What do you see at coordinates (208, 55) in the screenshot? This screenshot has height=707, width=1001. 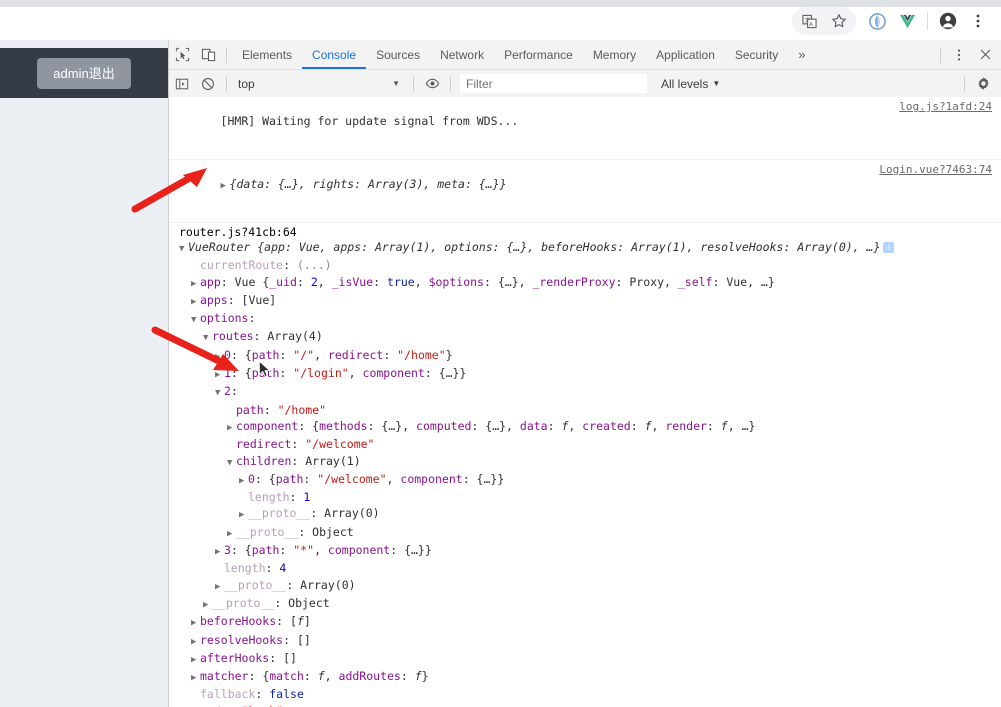 I see `device-toolbar-icon` at bounding box center [208, 55].